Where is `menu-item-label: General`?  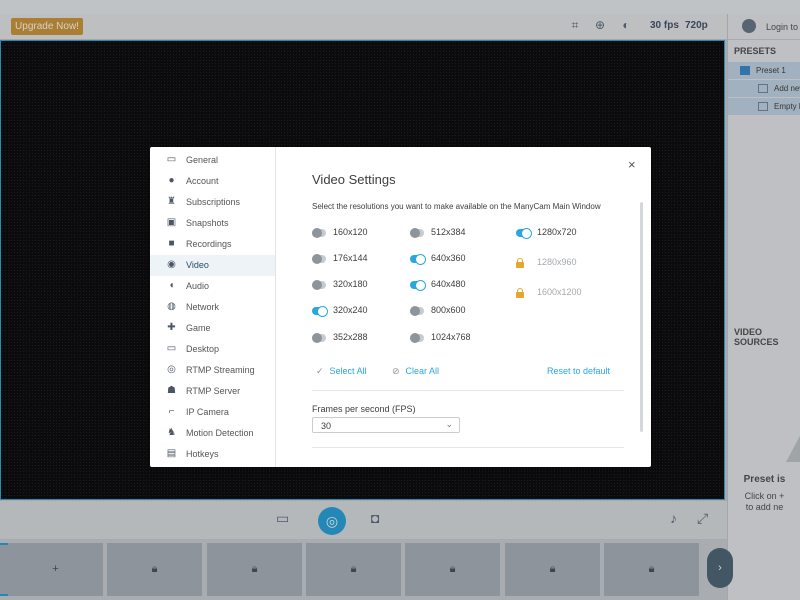 menu-item-label: General is located at coordinates (202, 160).